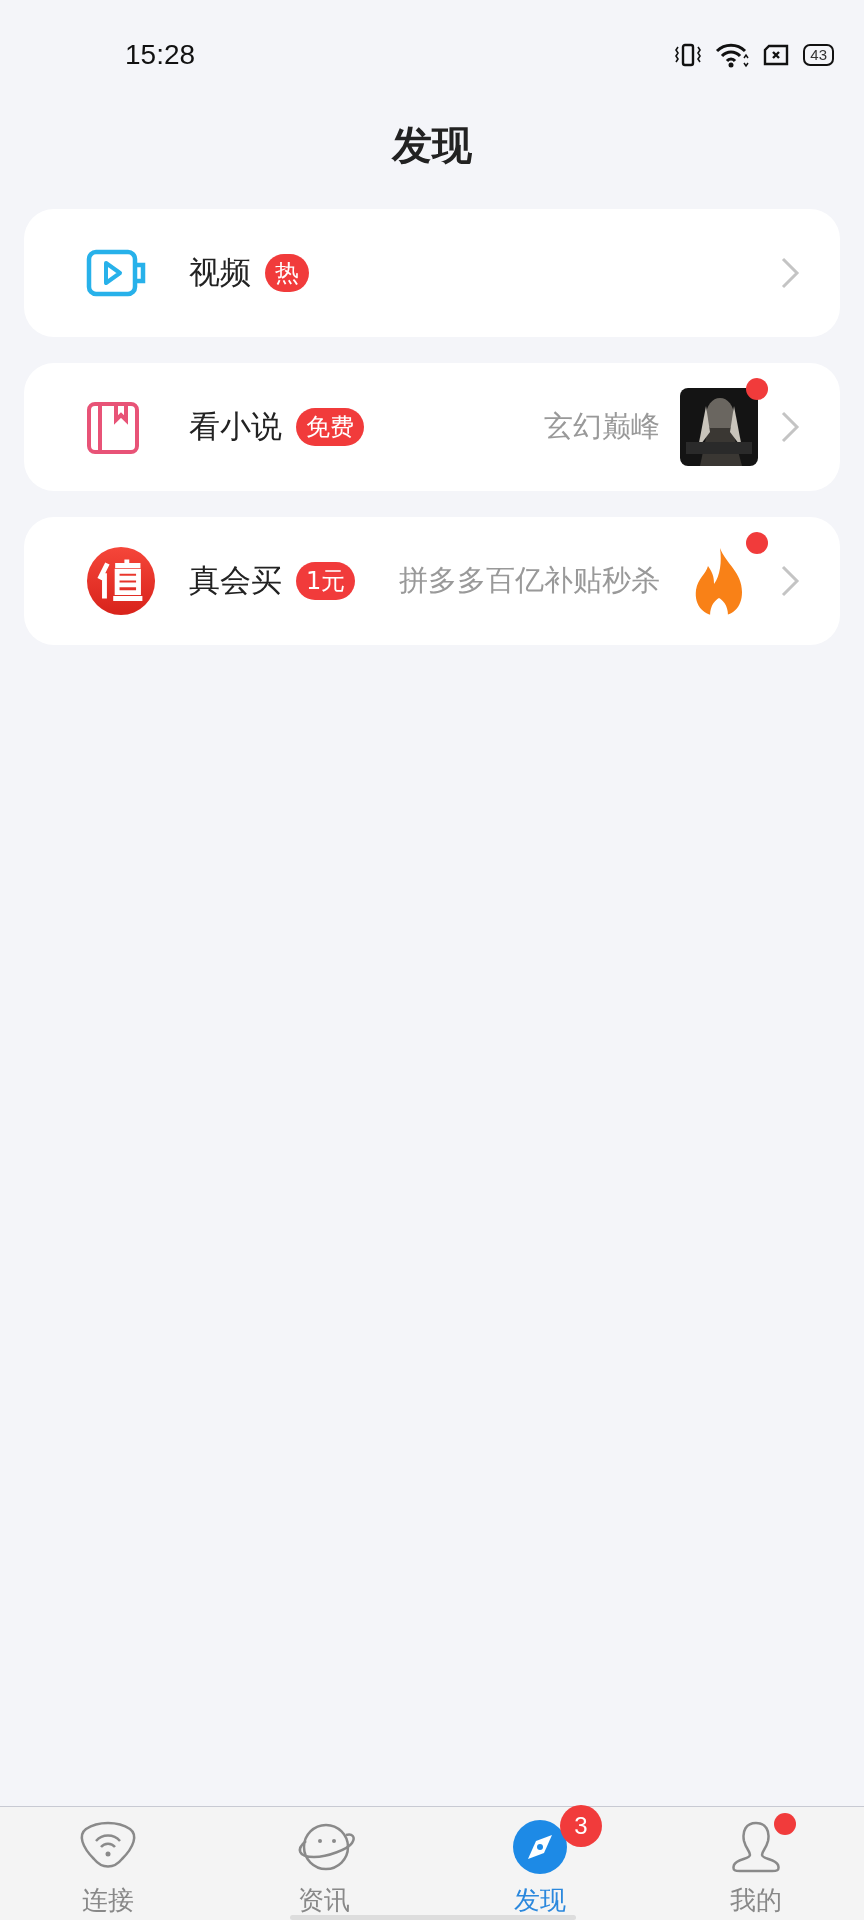 This screenshot has height=1920, width=864. I want to click on list-card: 视频 热, so click(432, 273).